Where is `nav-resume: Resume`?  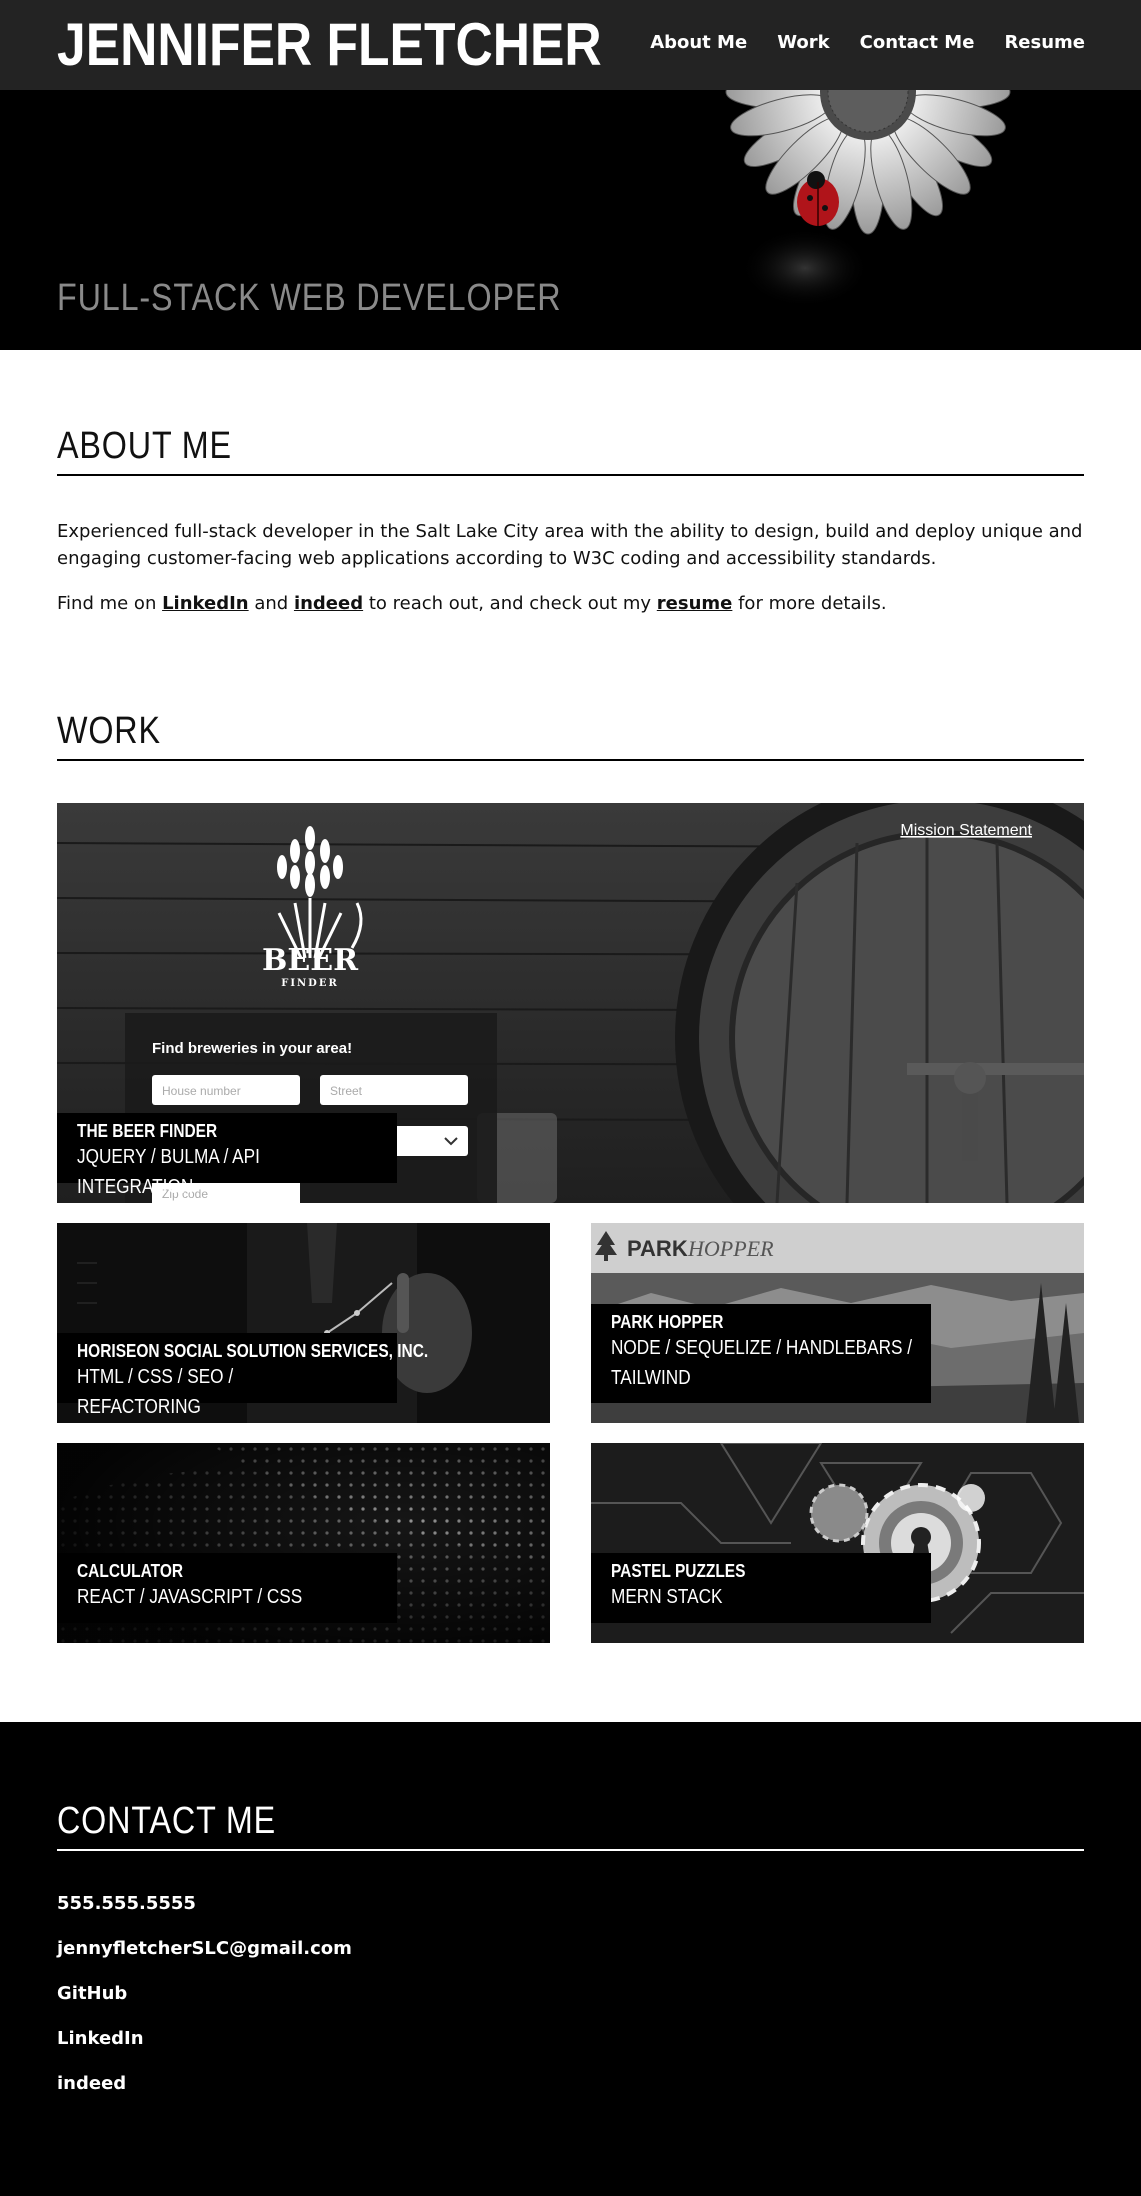
nav-resume: Resume is located at coordinates (1044, 42).